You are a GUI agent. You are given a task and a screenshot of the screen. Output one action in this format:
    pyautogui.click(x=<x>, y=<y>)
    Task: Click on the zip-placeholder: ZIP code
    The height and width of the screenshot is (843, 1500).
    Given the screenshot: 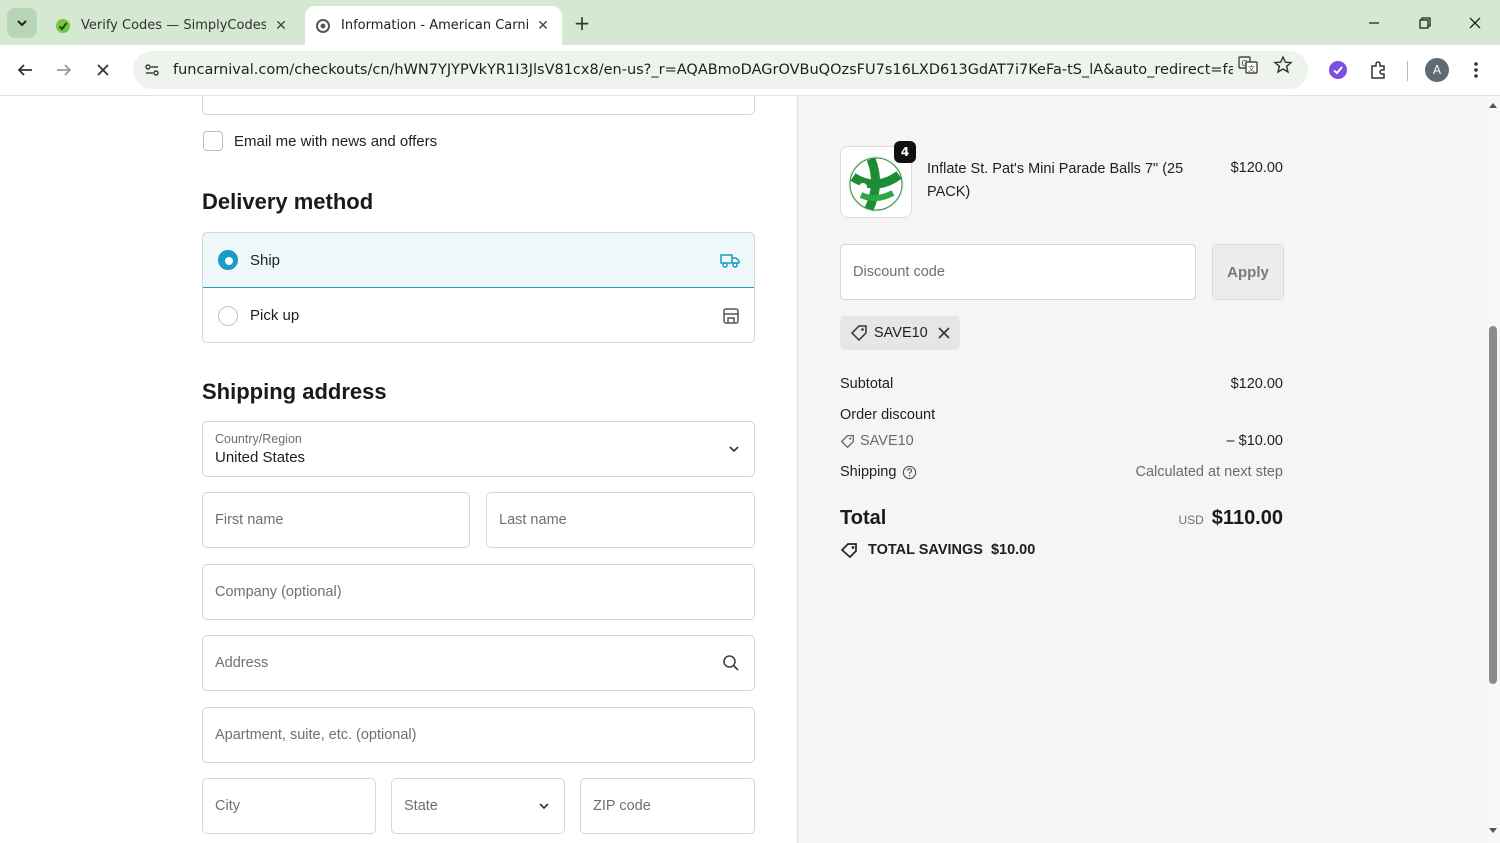 What is the action you would take?
    pyautogui.click(x=622, y=806)
    